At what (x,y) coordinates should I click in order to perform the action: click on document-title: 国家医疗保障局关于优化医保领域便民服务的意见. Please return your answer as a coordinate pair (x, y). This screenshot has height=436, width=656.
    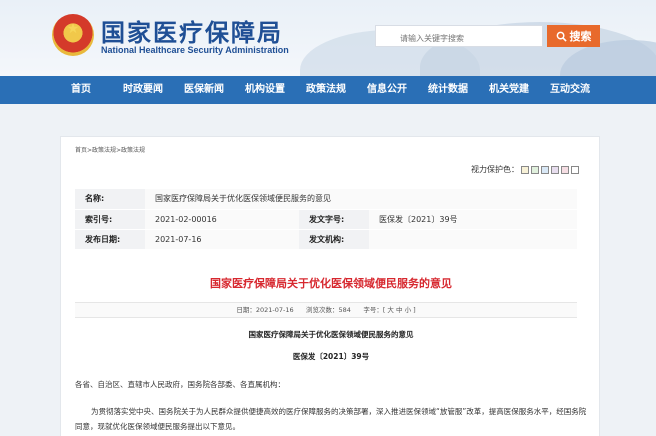
    Looking at the image, I should click on (331, 283).